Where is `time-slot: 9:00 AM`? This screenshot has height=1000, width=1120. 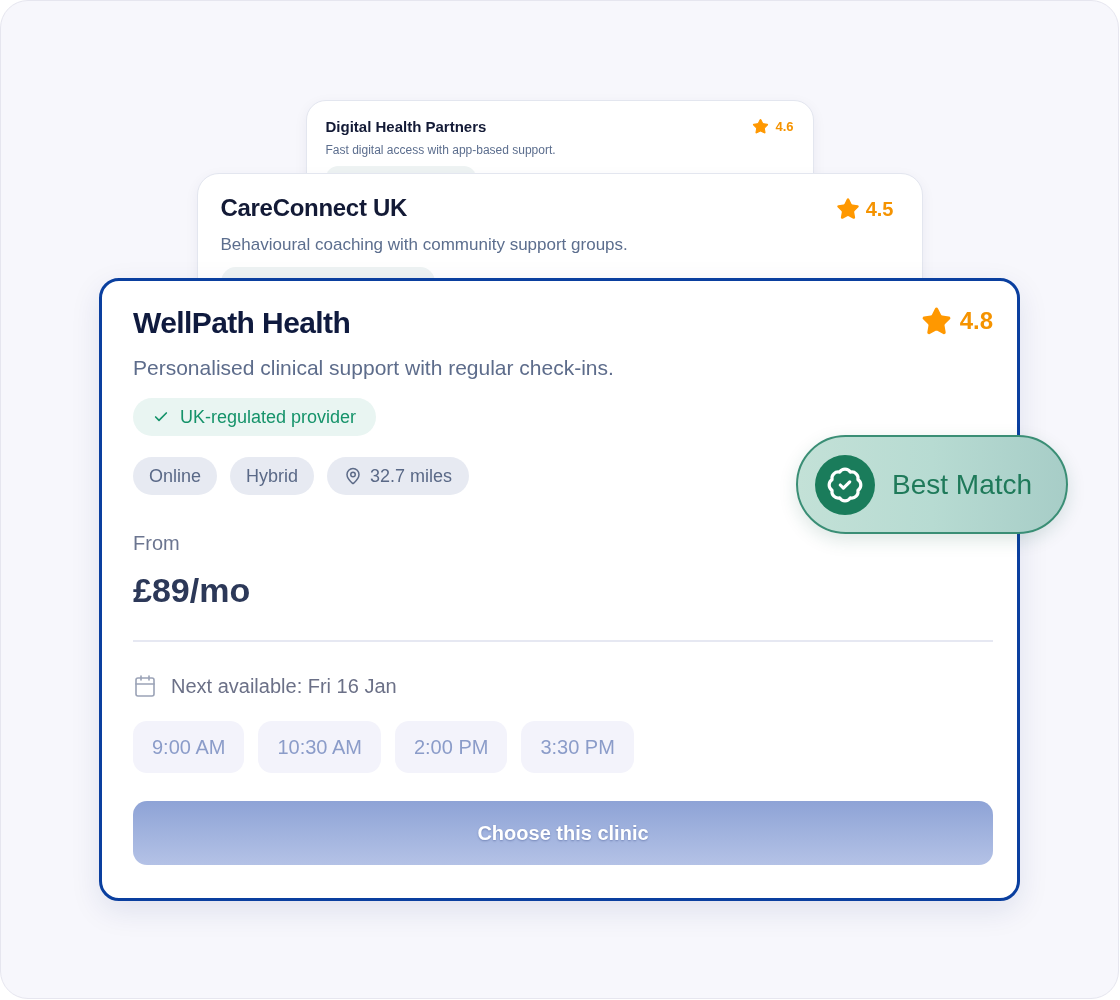
time-slot: 9:00 AM is located at coordinates (189, 747).